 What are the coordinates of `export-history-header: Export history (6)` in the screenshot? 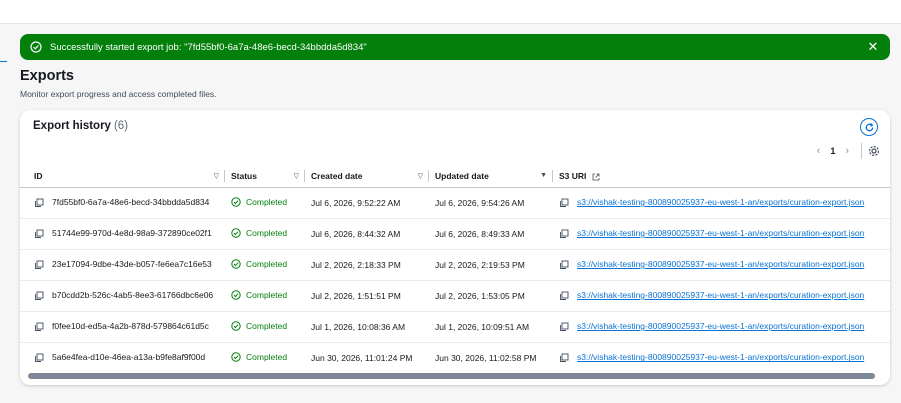 It's located at (80, 126).